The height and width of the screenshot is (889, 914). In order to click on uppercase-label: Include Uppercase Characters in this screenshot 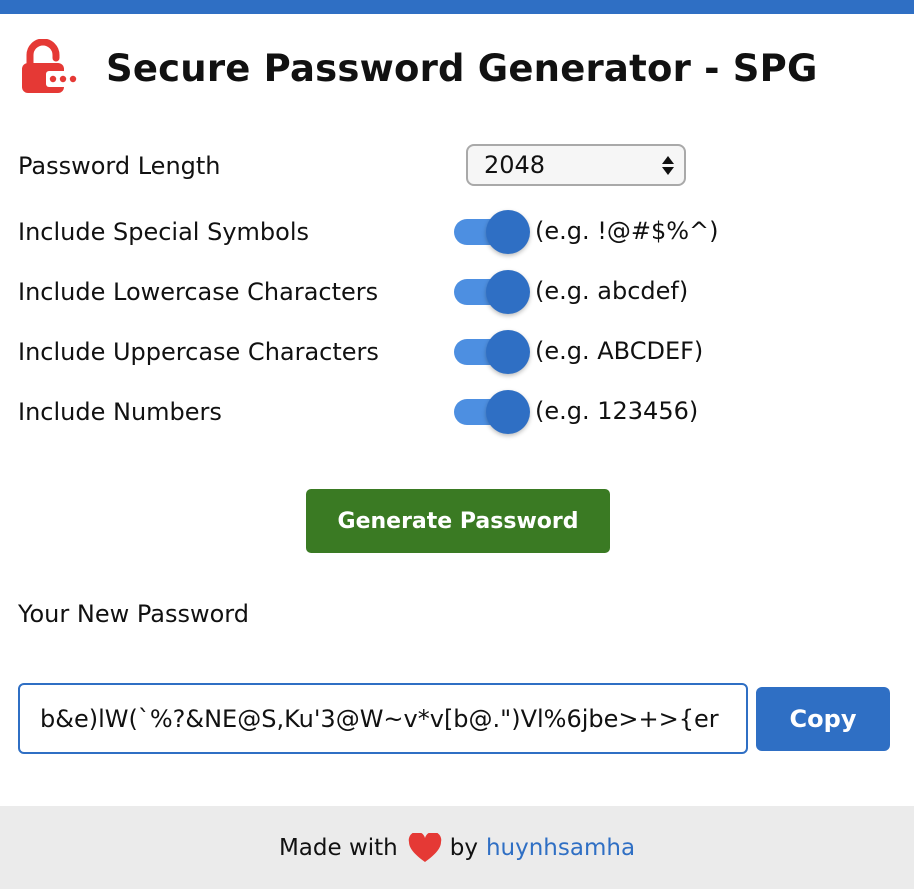, I will do `click(198, 352)`.